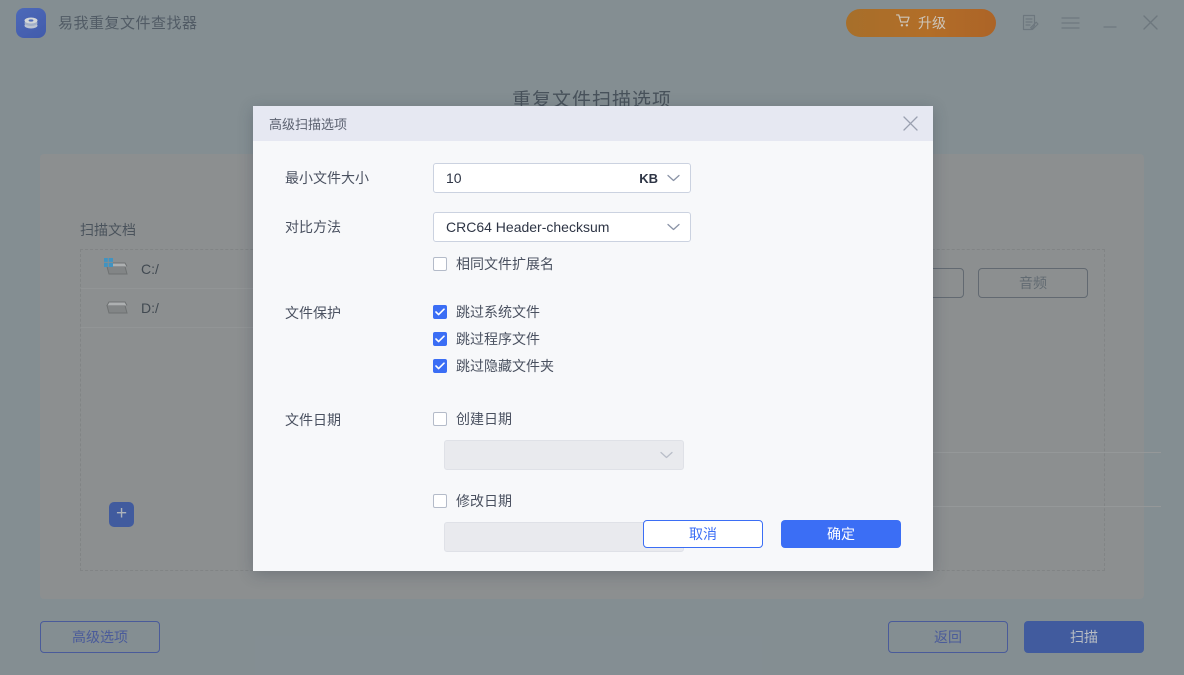 This screenshot has height=675, width=1184. What do you see at coordinates (454, 178) in the screenshot?
I see `min-file-size-value: 10` at bounding box center [454, 178].